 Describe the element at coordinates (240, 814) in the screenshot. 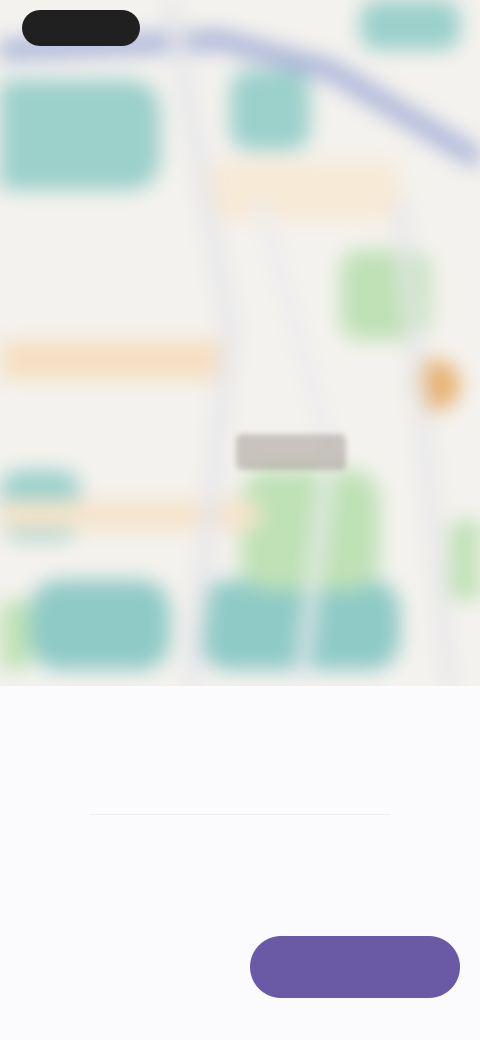

I see `divider` at that location.